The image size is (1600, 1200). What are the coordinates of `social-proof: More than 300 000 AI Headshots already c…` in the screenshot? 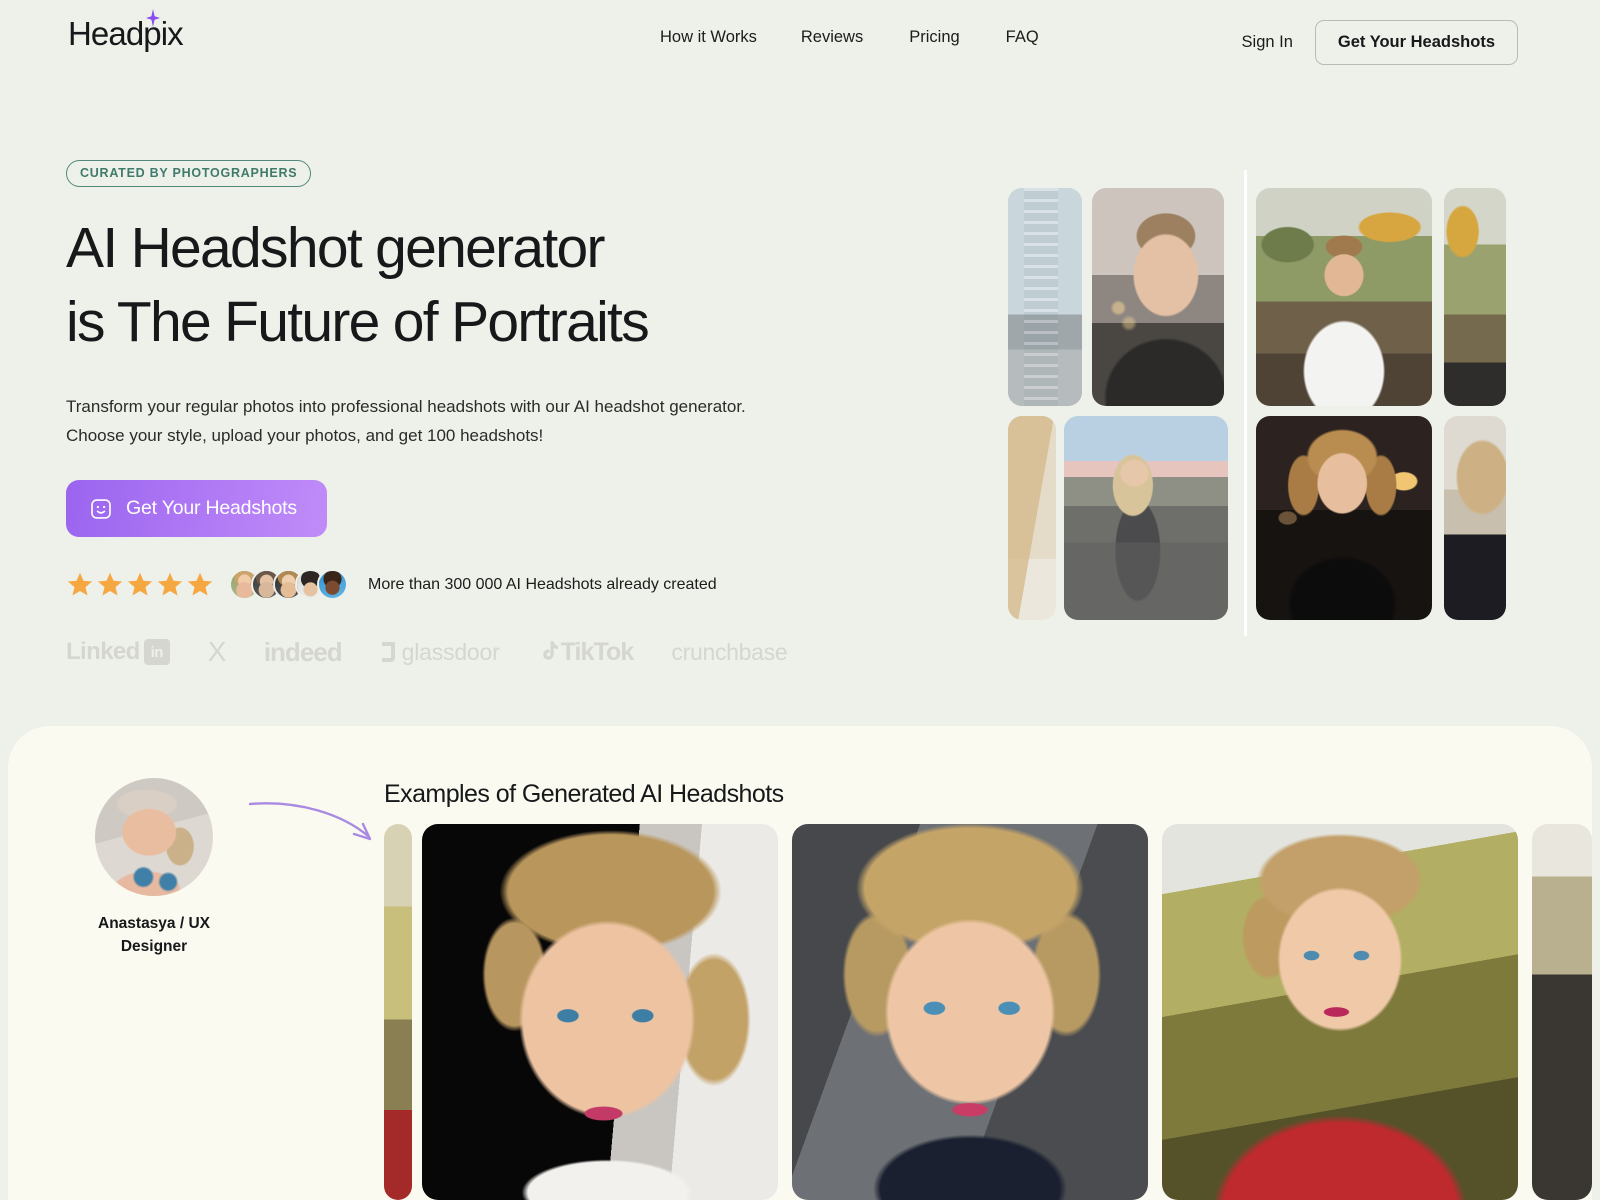 It's located at (516, 584).